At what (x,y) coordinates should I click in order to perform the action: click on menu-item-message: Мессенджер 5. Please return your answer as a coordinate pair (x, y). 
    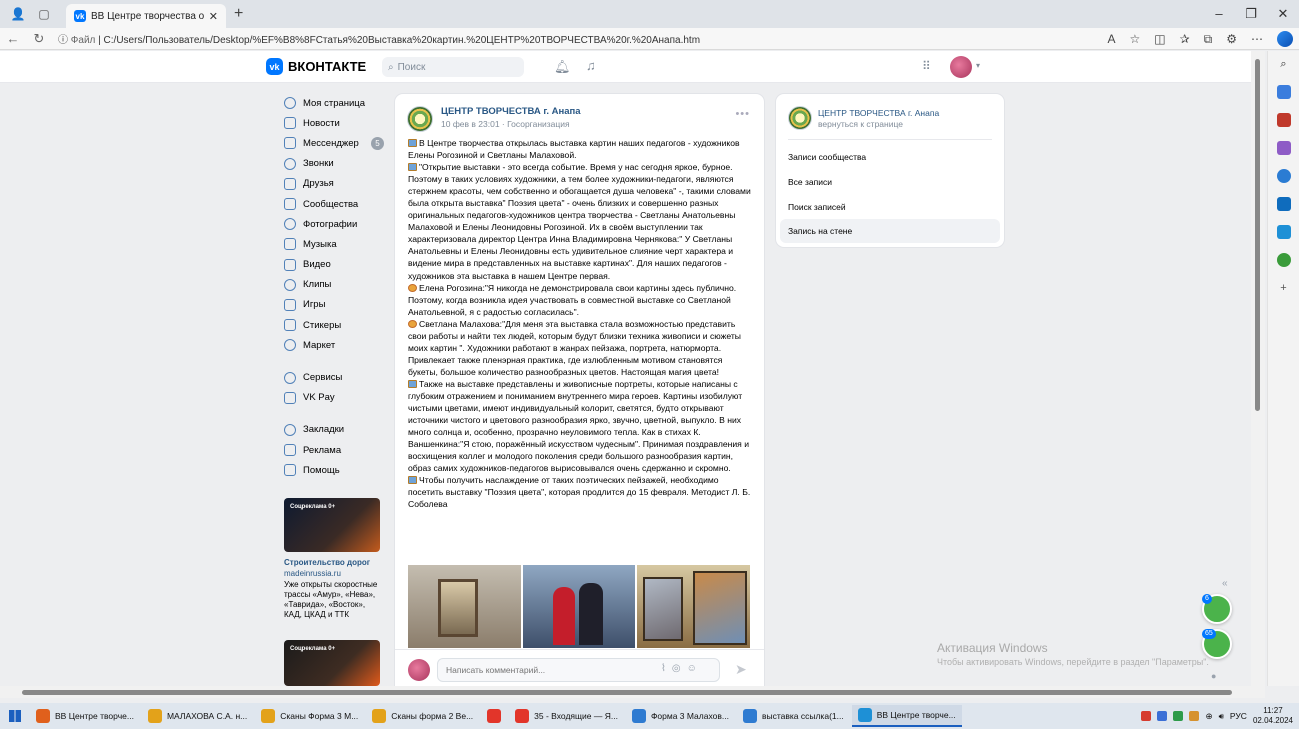
    Looking at the image, I should click on (334, 143).